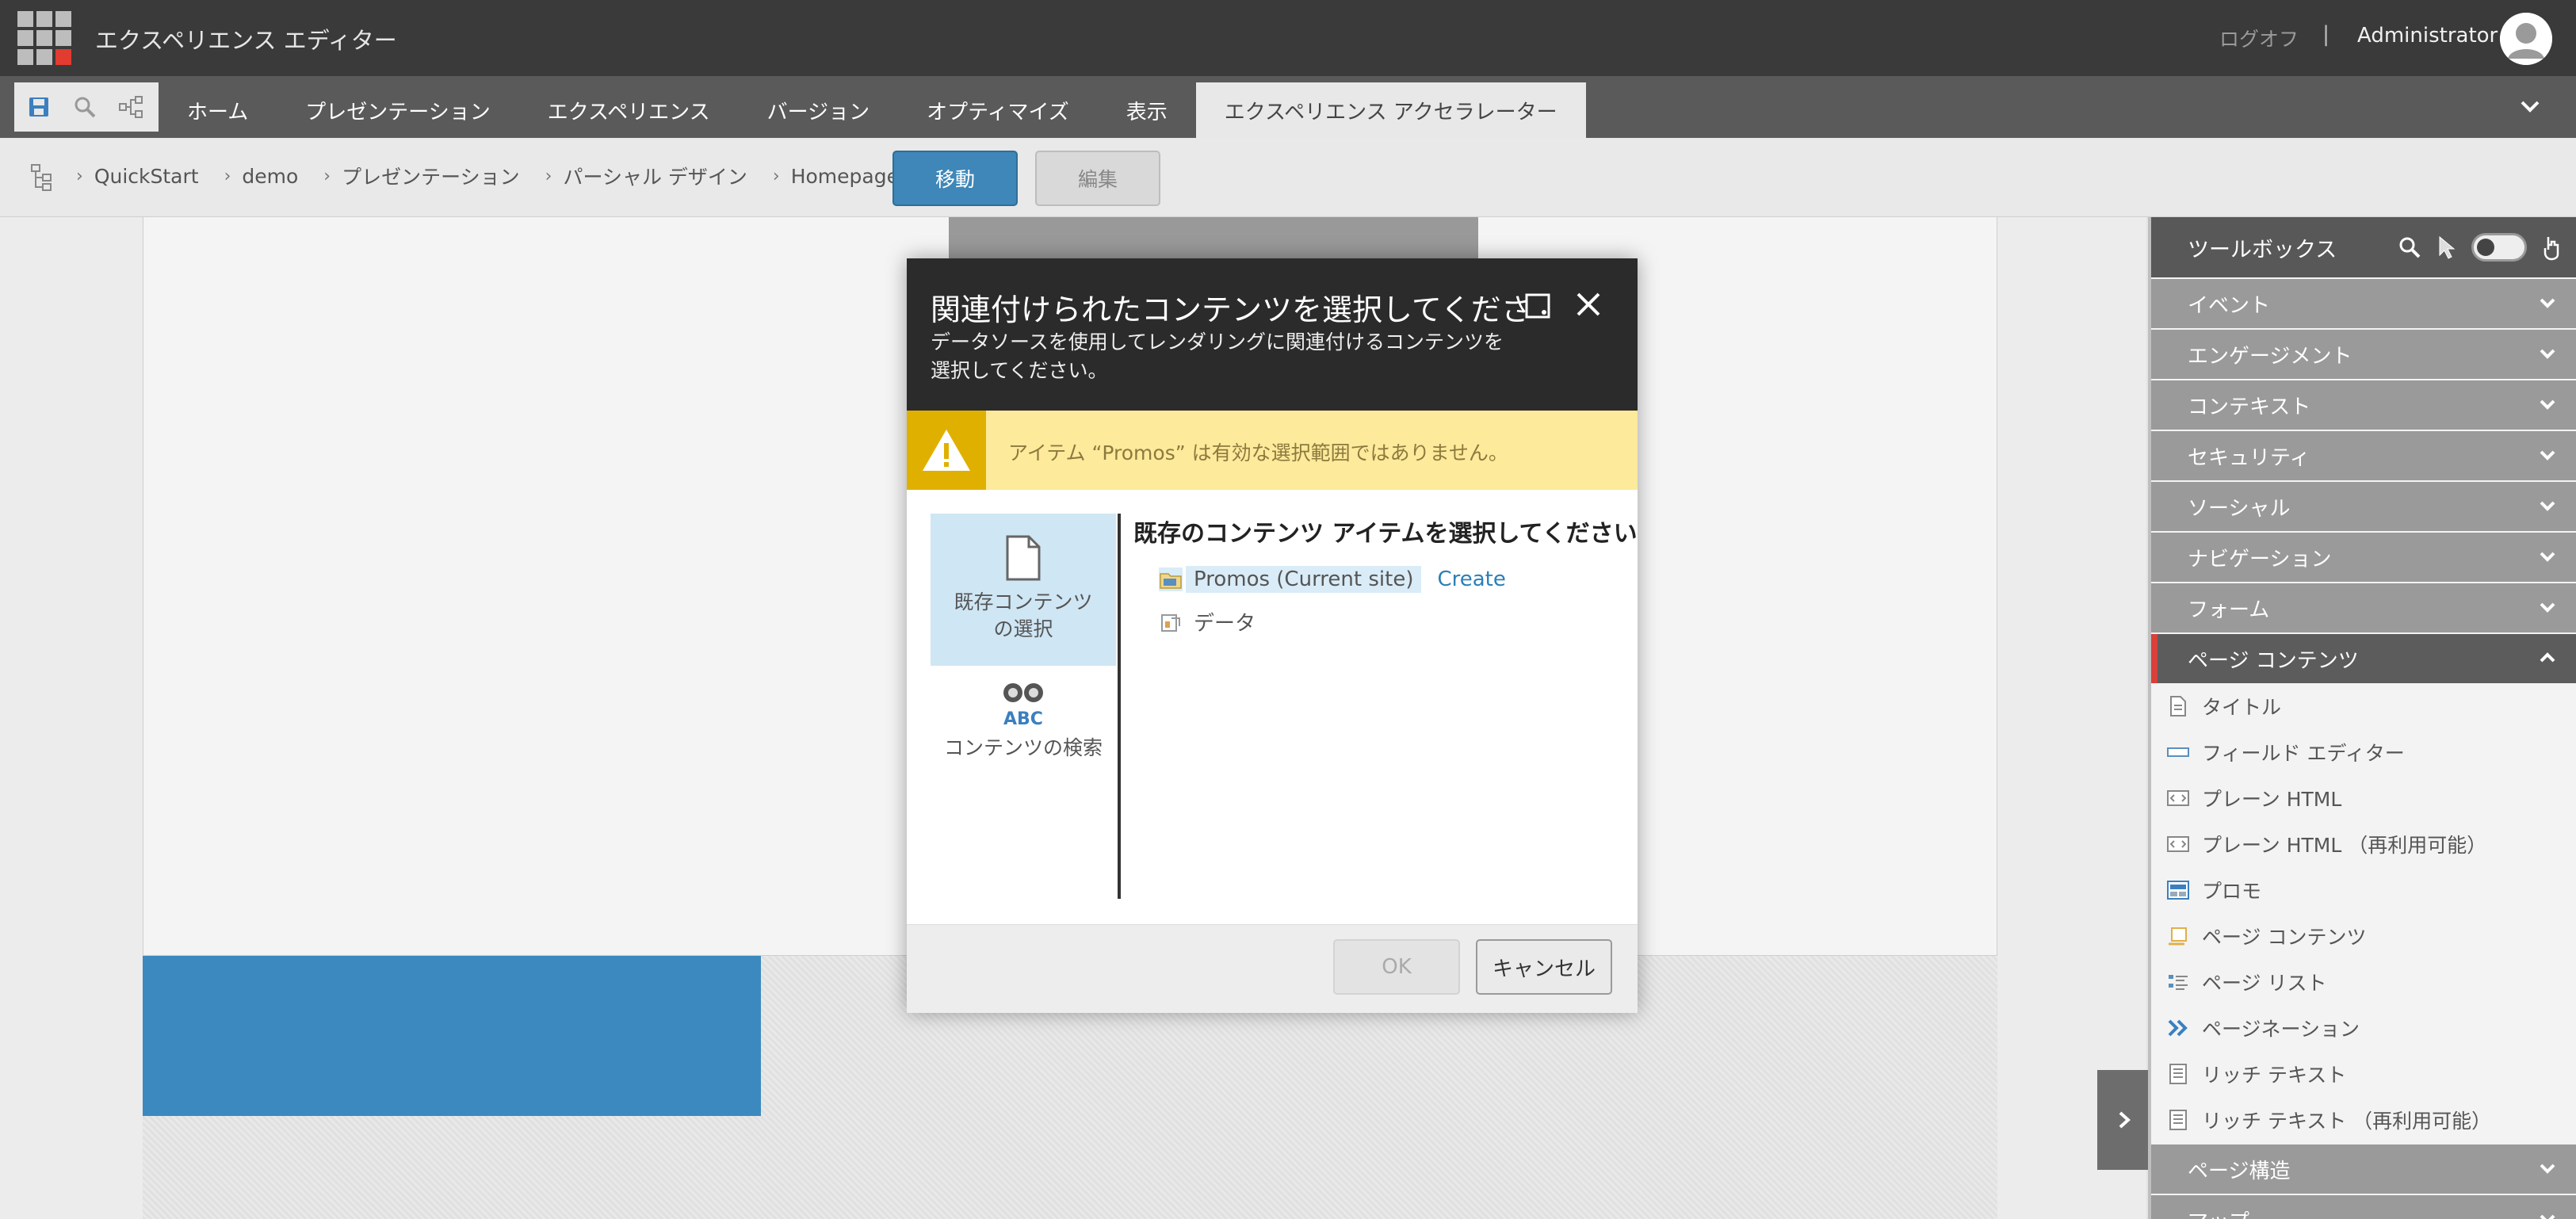 This screenshot has width=2576, height=1219. What do you see at coordinates (1544, 967) in the screenshot?
I see `cancel-button: キャンセル` at bounding box center [1544, 967].